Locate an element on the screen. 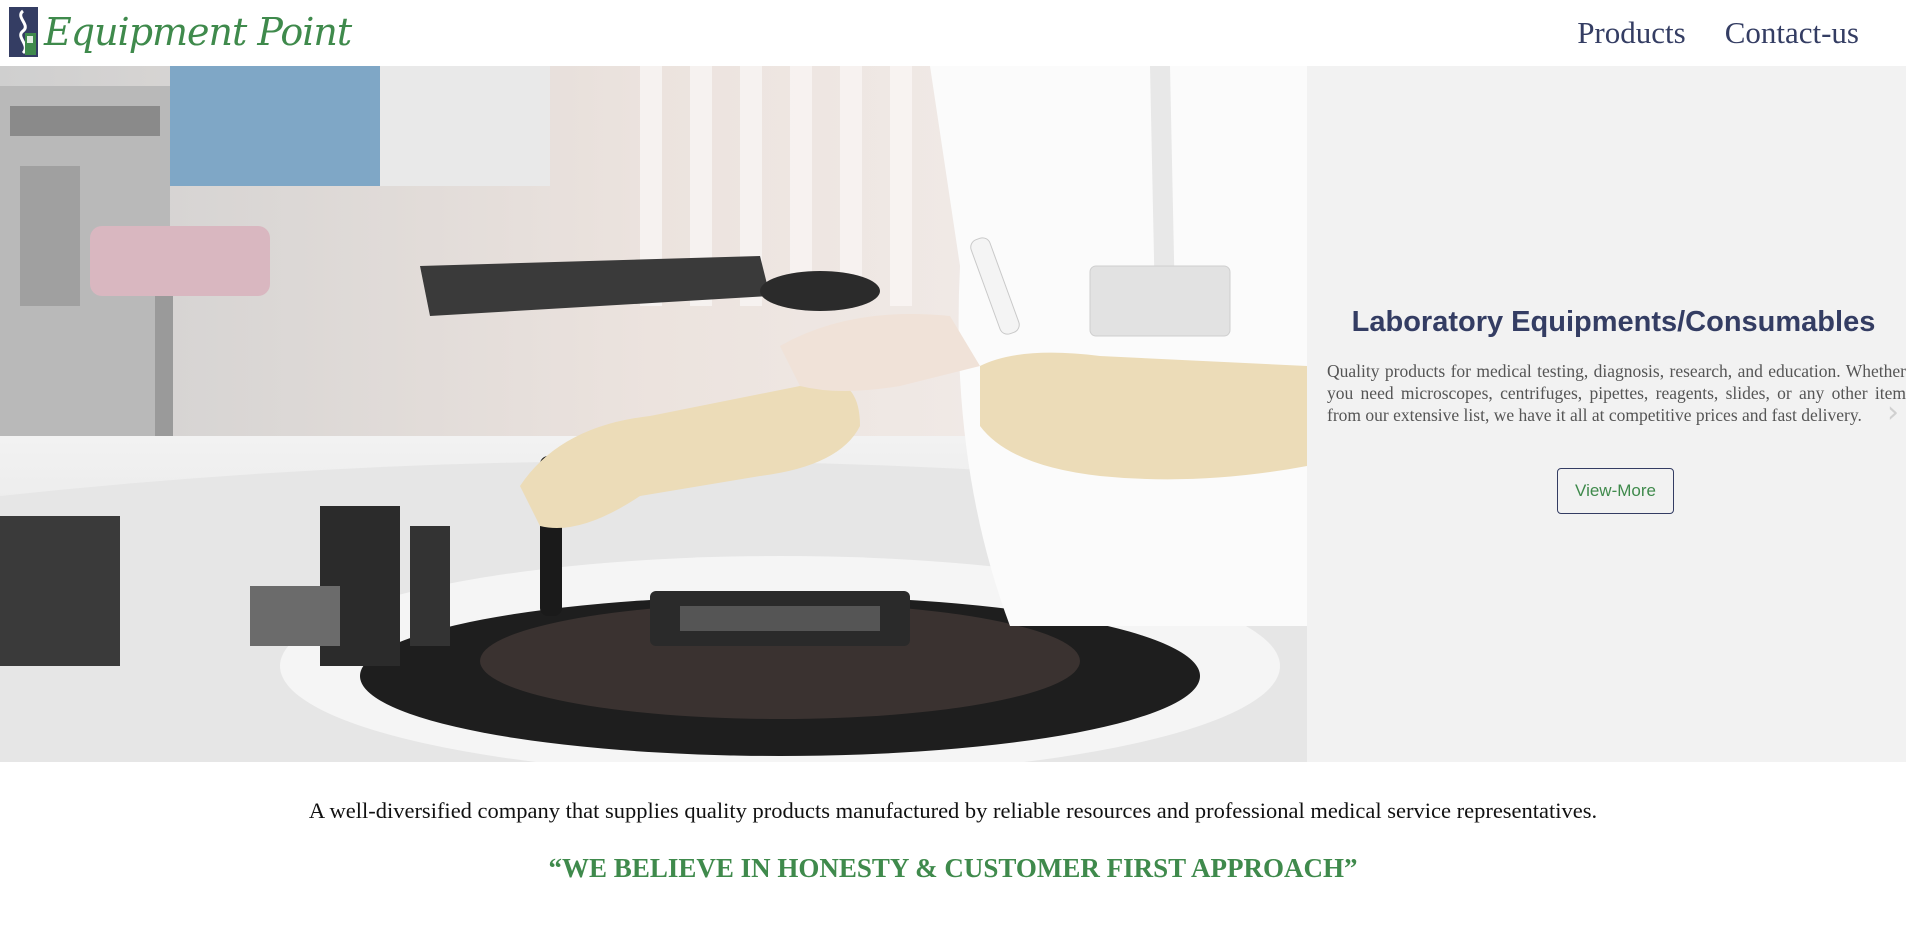 The image size is (1909, 927). view-more-button: View-More is located at coordinates (1615, 491).